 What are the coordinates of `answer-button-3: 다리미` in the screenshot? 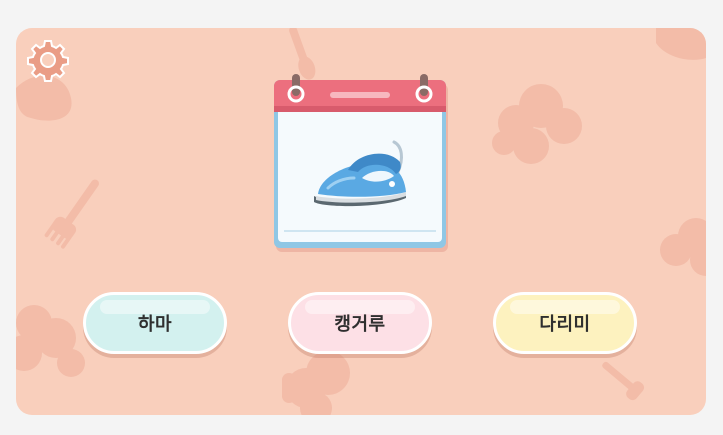 It's located at (565, 323).